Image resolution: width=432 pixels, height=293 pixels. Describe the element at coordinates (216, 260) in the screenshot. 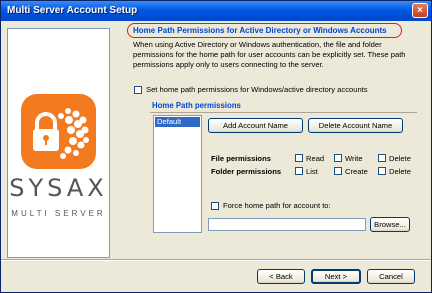

I see `footer-divider` at that location.